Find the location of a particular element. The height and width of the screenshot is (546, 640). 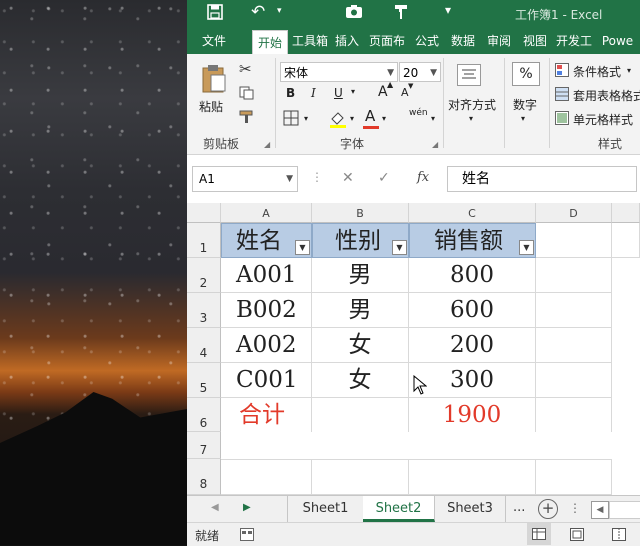

font-color-dropdown-icon: ▾ is located at coordinates (384, 118).